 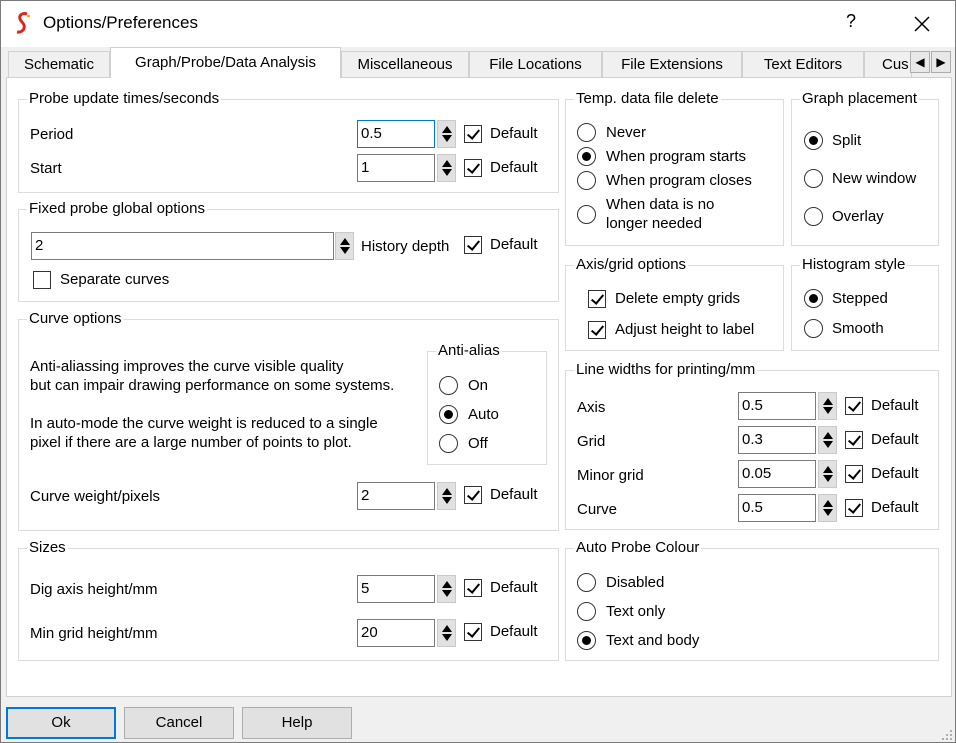 What do you see at coordinates (47, 548) in the screenshot?
I see `sizes-title: Sizes` at bounding box center [47, 548].